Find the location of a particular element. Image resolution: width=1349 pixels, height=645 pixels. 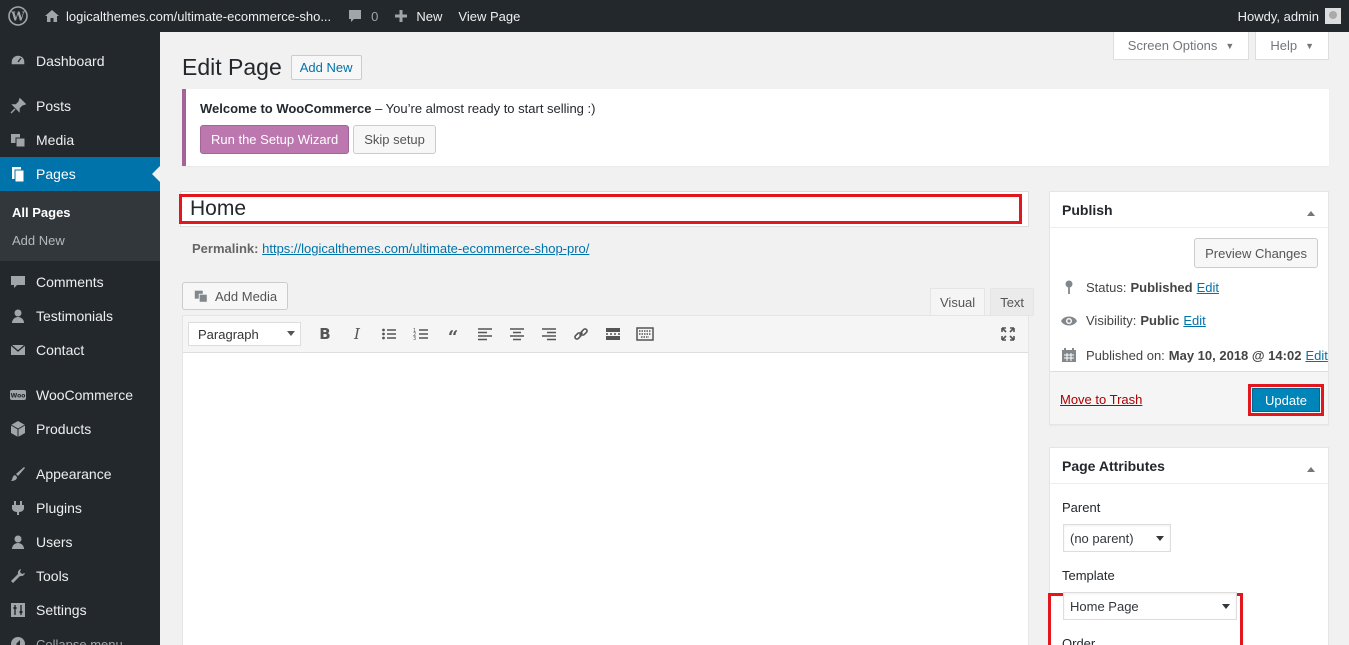

media-icon is located at coordinates (18, 140).